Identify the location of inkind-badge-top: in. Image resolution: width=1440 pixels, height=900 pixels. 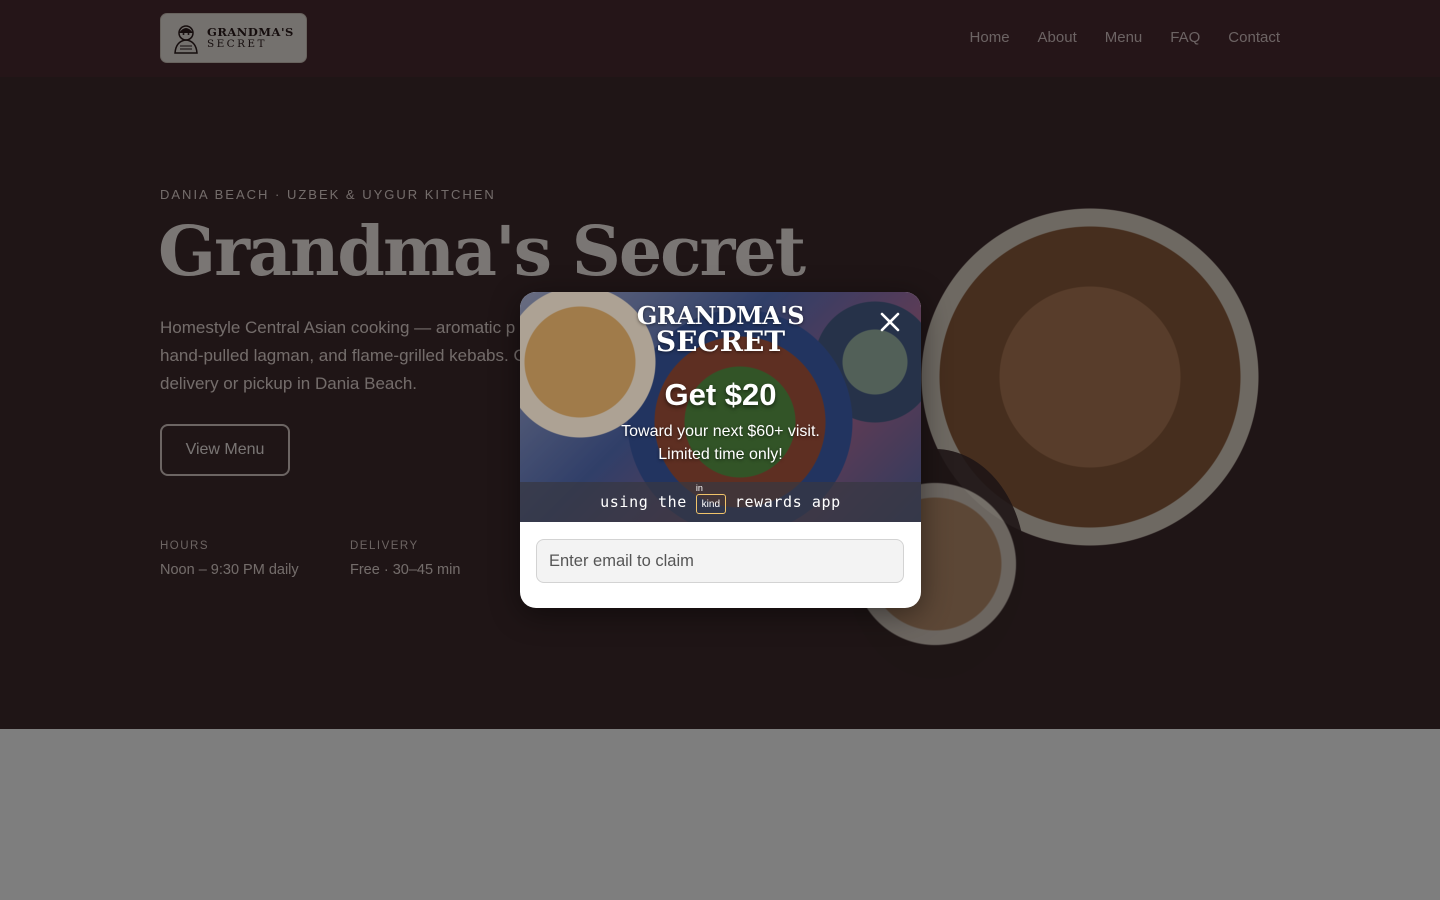
(699, 488).